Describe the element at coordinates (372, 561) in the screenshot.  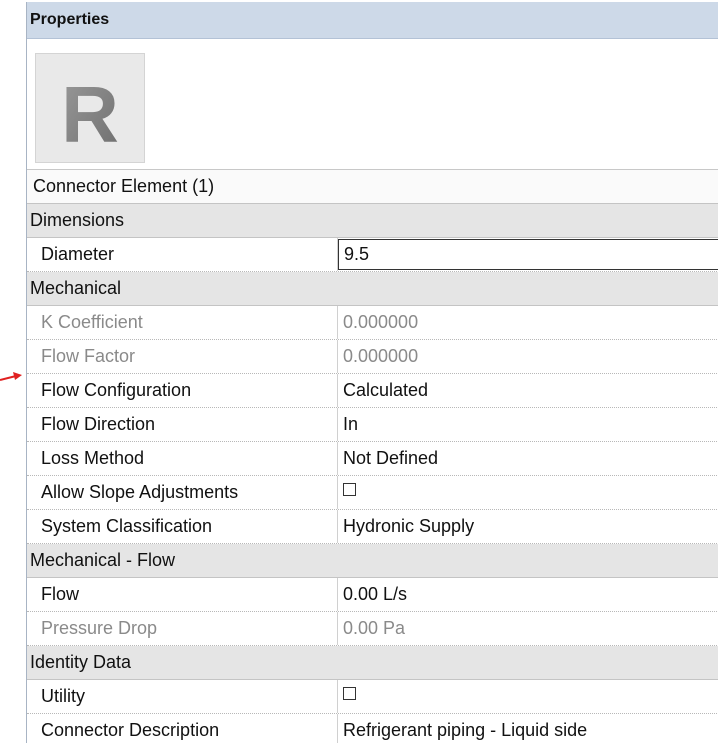
I see `group-header-mechanical-flow: Mechanical - Flow` at that location.